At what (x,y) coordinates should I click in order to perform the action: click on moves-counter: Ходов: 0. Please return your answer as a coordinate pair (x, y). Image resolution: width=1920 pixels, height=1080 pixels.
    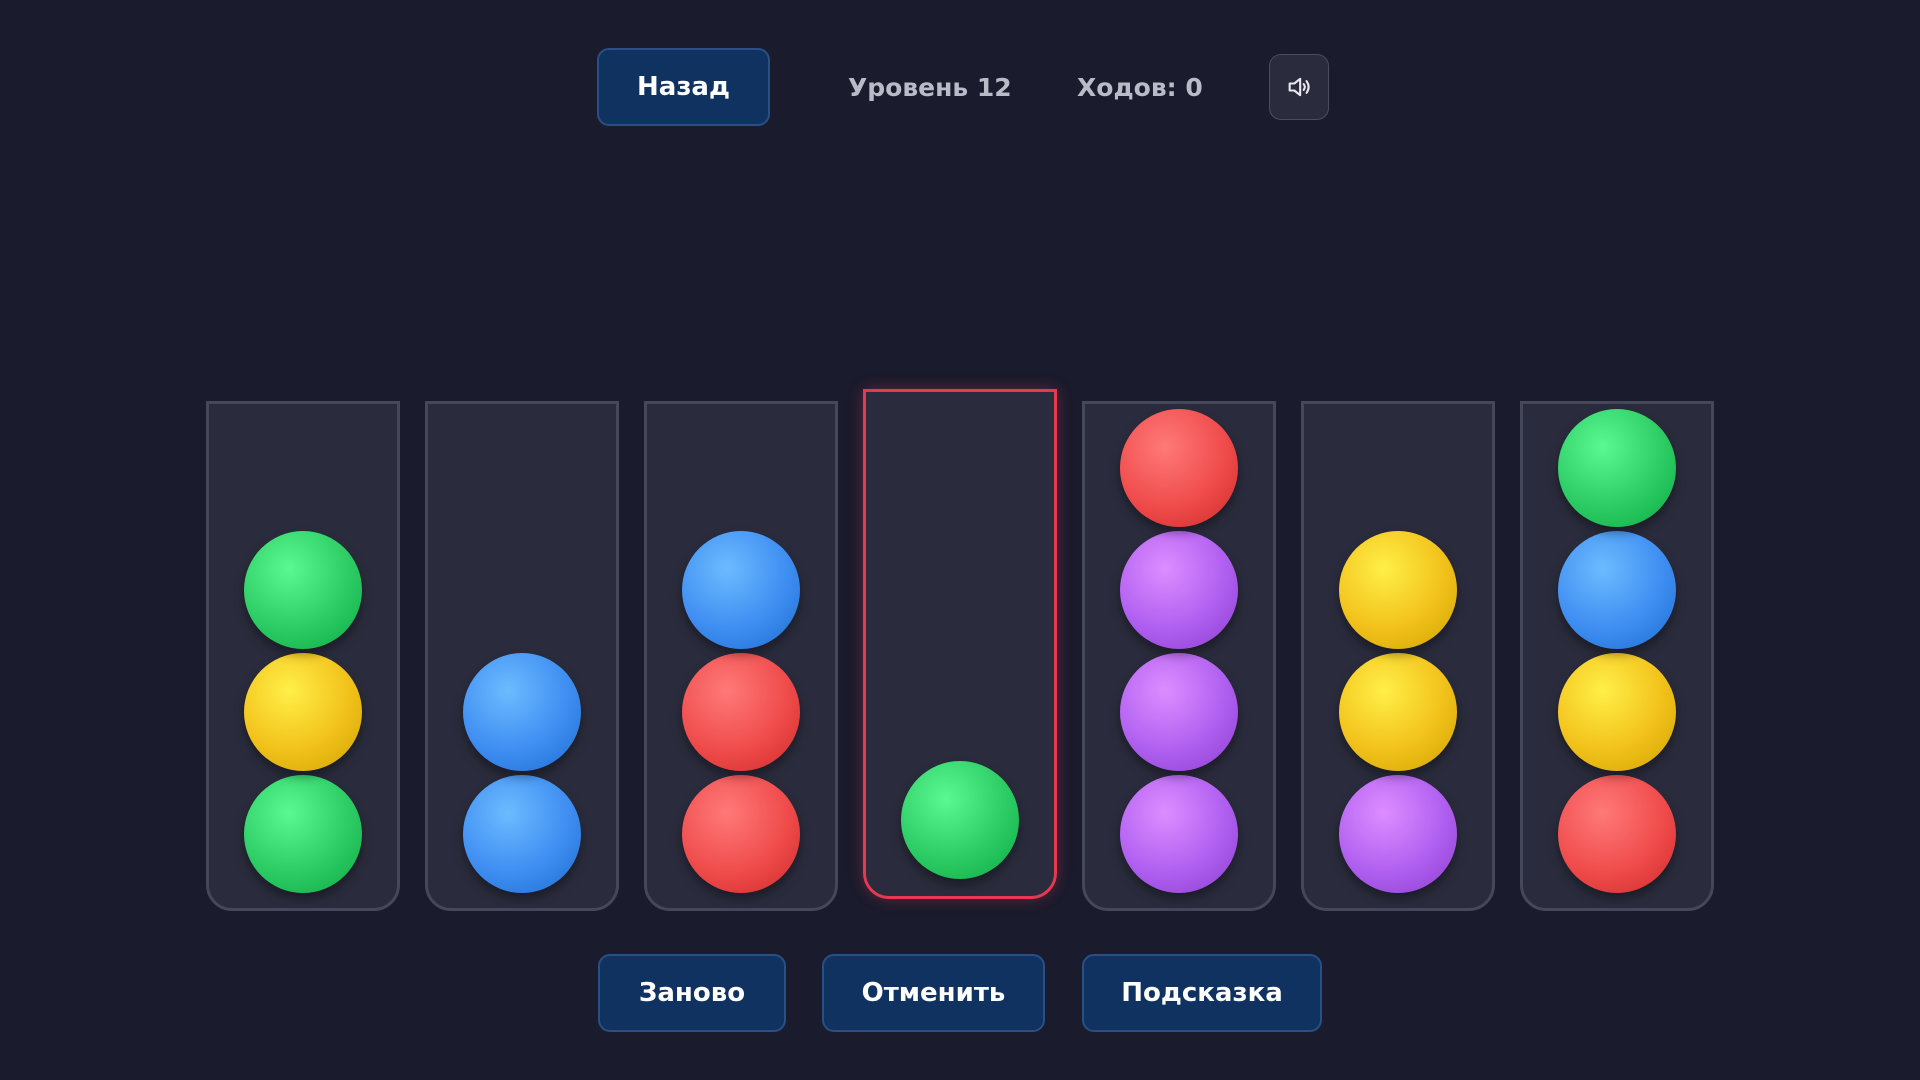
    Looking at the image, I should click on (1140, 87).